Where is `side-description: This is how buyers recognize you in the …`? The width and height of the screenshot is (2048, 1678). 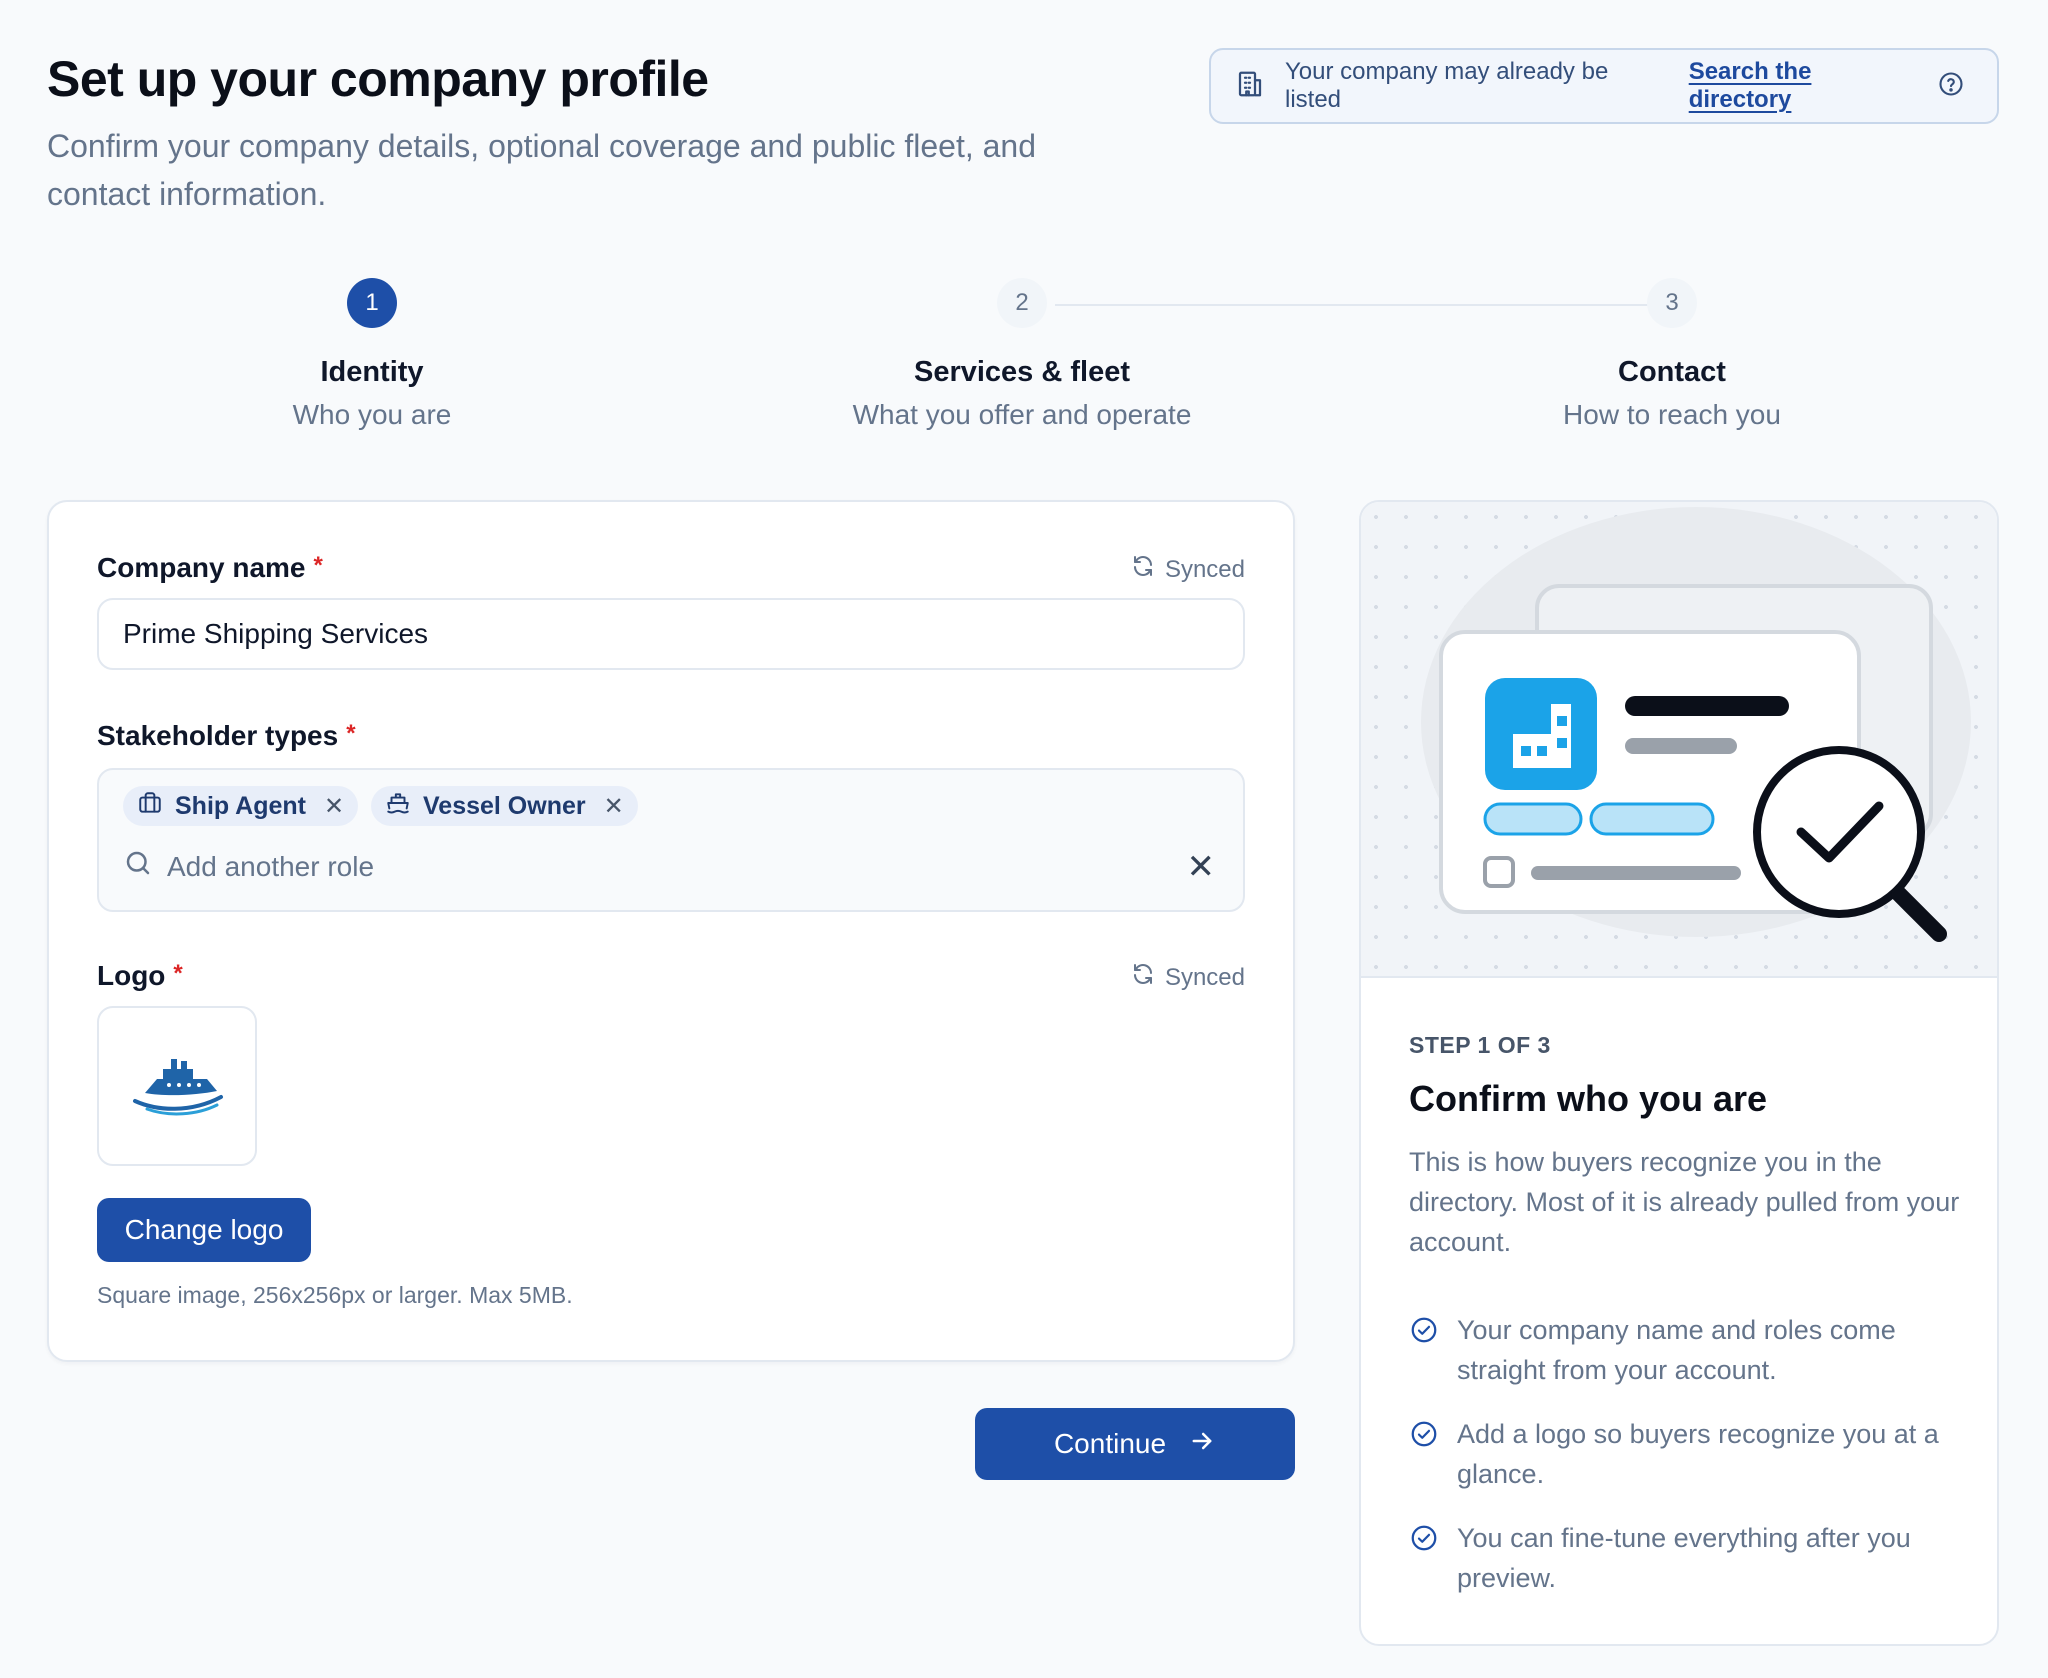 side-description: This is how buyers recognize you in the … is located at coordinates (1684, 1202).